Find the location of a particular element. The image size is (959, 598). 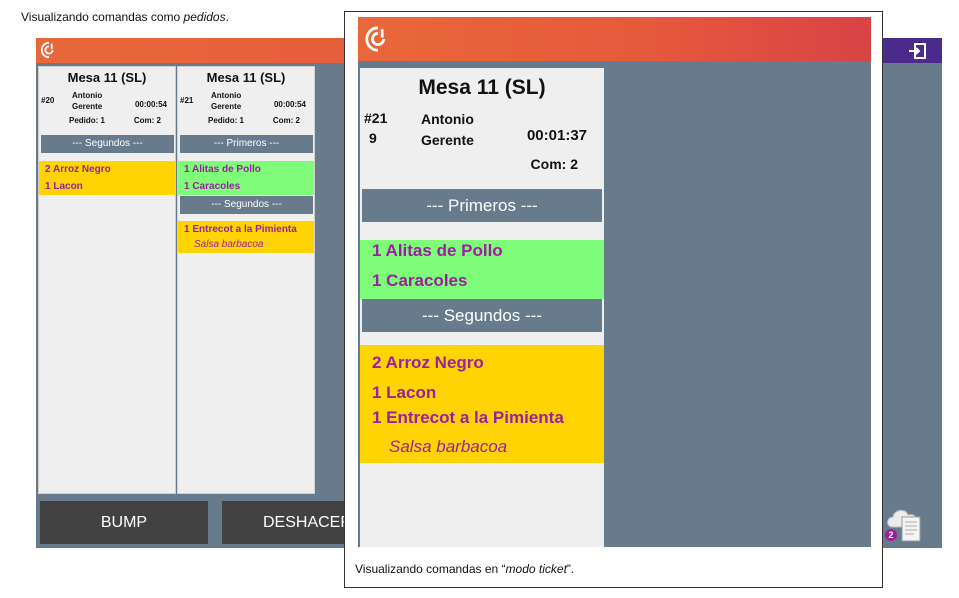

ticket-table-title: Mesa 11 (SL) is located at coordinates (482, 87).